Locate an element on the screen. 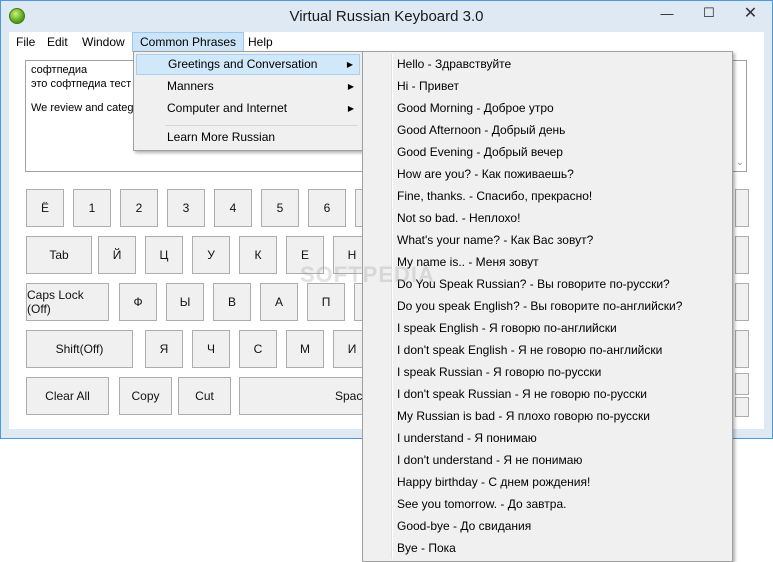 The height and width of the screenshot is (562, 773). menu-item-label: Computer and Internet is located at coordinates (227, 108).